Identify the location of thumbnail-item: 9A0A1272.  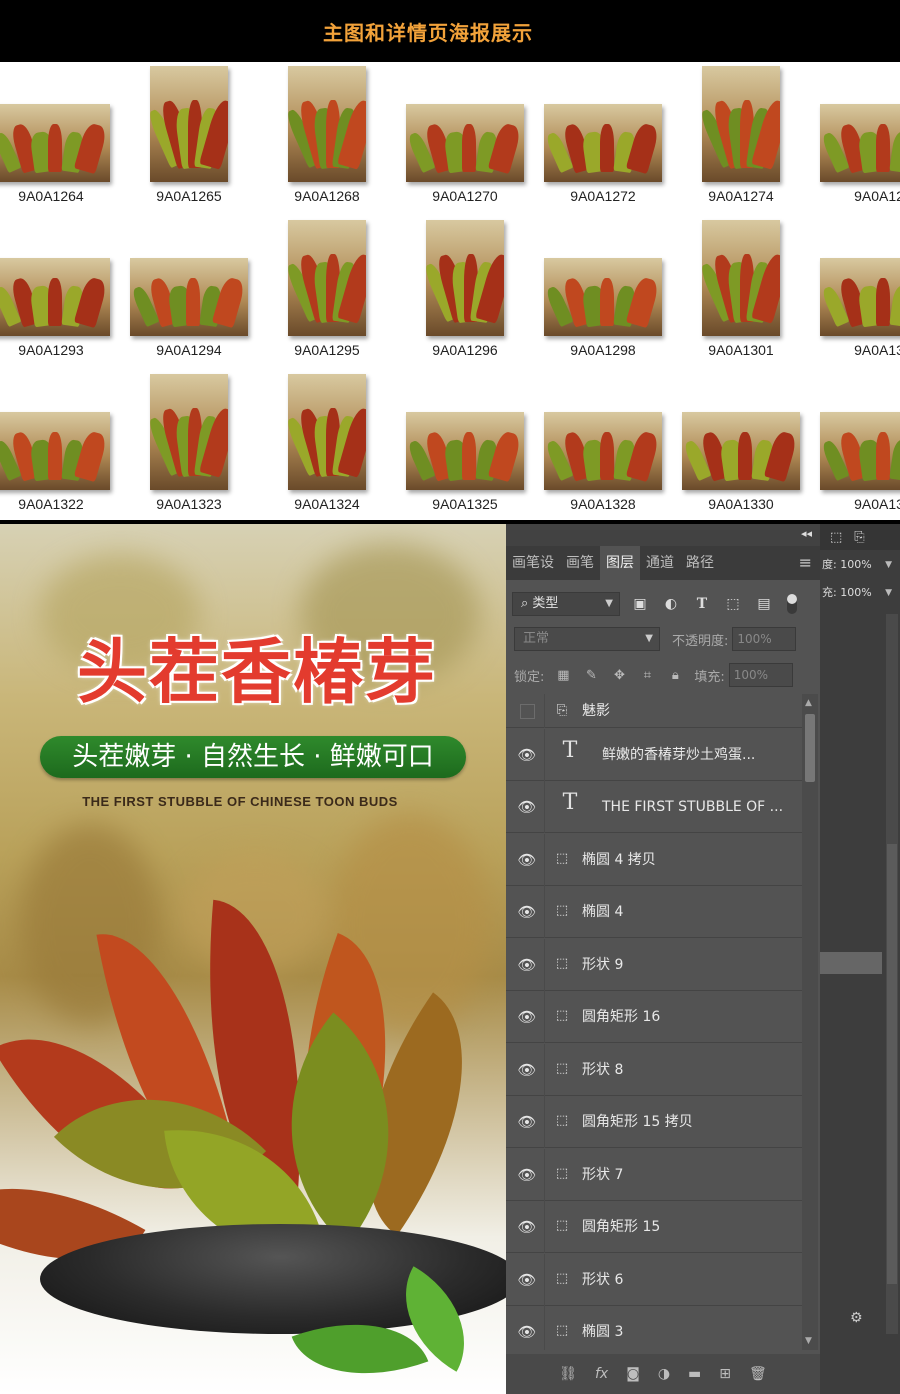
(603, 136).